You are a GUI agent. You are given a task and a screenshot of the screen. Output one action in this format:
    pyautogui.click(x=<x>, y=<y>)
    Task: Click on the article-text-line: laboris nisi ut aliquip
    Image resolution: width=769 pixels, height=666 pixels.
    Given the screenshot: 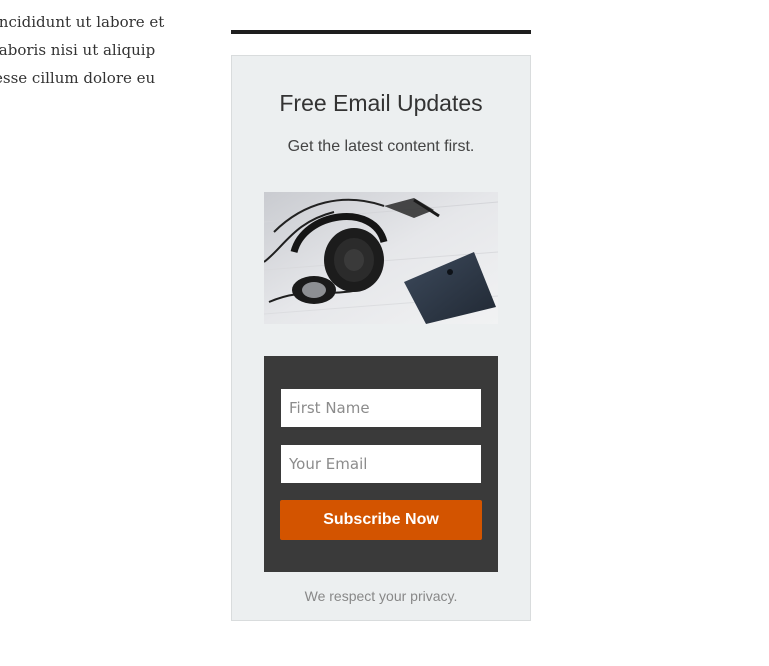 What is the action you would take?
    pyautogui.click(x=78, y=50)
    